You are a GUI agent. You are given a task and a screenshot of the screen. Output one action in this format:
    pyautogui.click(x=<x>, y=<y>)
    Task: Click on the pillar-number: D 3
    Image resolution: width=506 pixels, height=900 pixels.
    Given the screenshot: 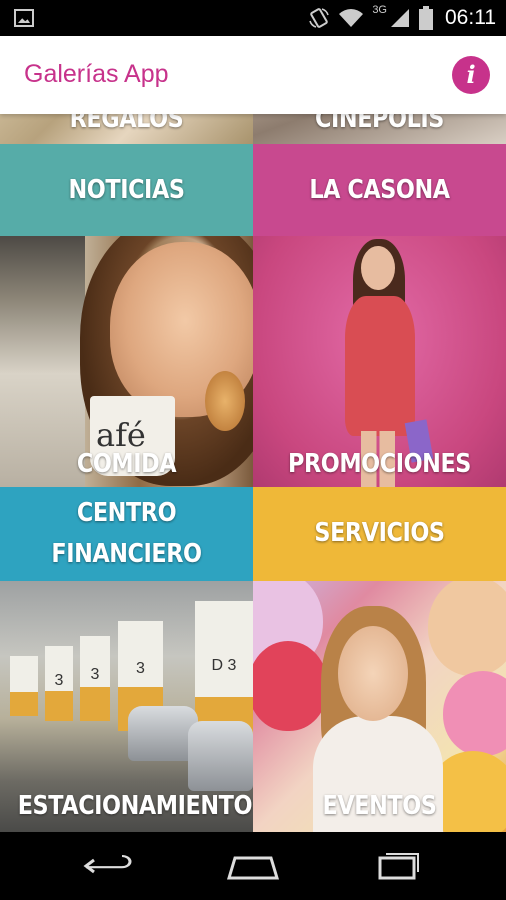 What is the action you would take?
    pyautogui.click(x=224, y=665)
    